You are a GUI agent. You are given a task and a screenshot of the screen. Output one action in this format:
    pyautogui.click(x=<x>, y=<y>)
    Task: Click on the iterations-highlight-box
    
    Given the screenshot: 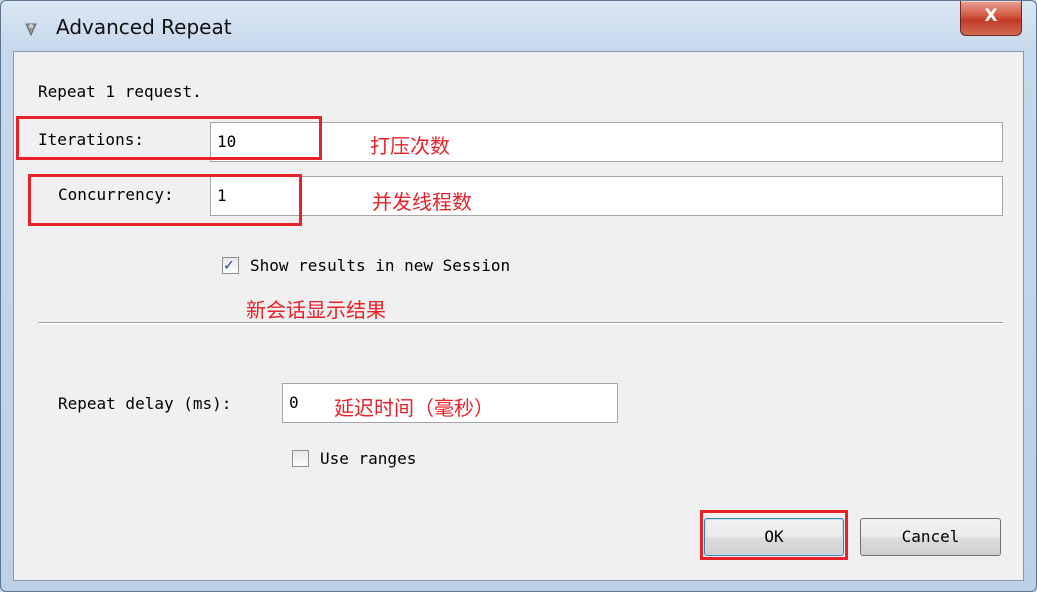 What is the action you would take?
    pyautogui.click(x=169, y=138)
    